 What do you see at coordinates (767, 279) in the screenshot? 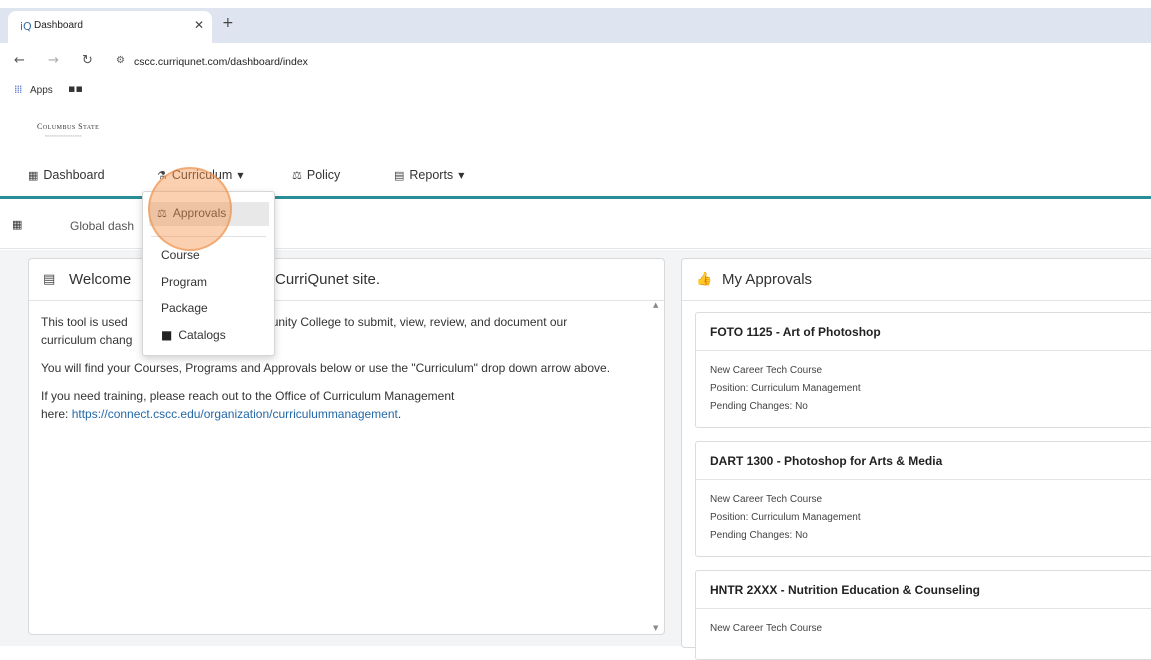
I see `approvals-title: My Approvals` at bounding box center [767, 279].